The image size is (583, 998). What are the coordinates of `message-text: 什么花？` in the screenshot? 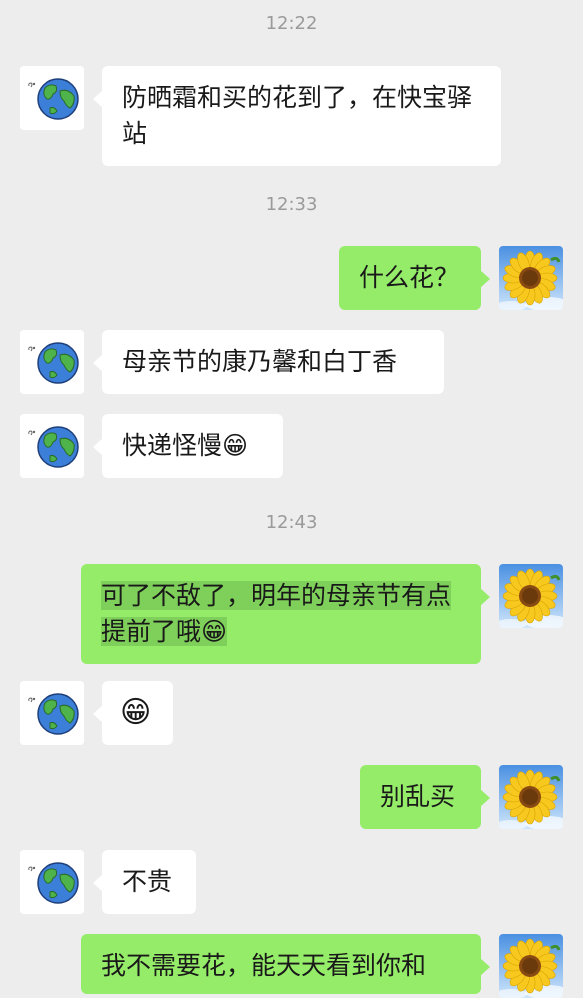 It's located at (409, 277).